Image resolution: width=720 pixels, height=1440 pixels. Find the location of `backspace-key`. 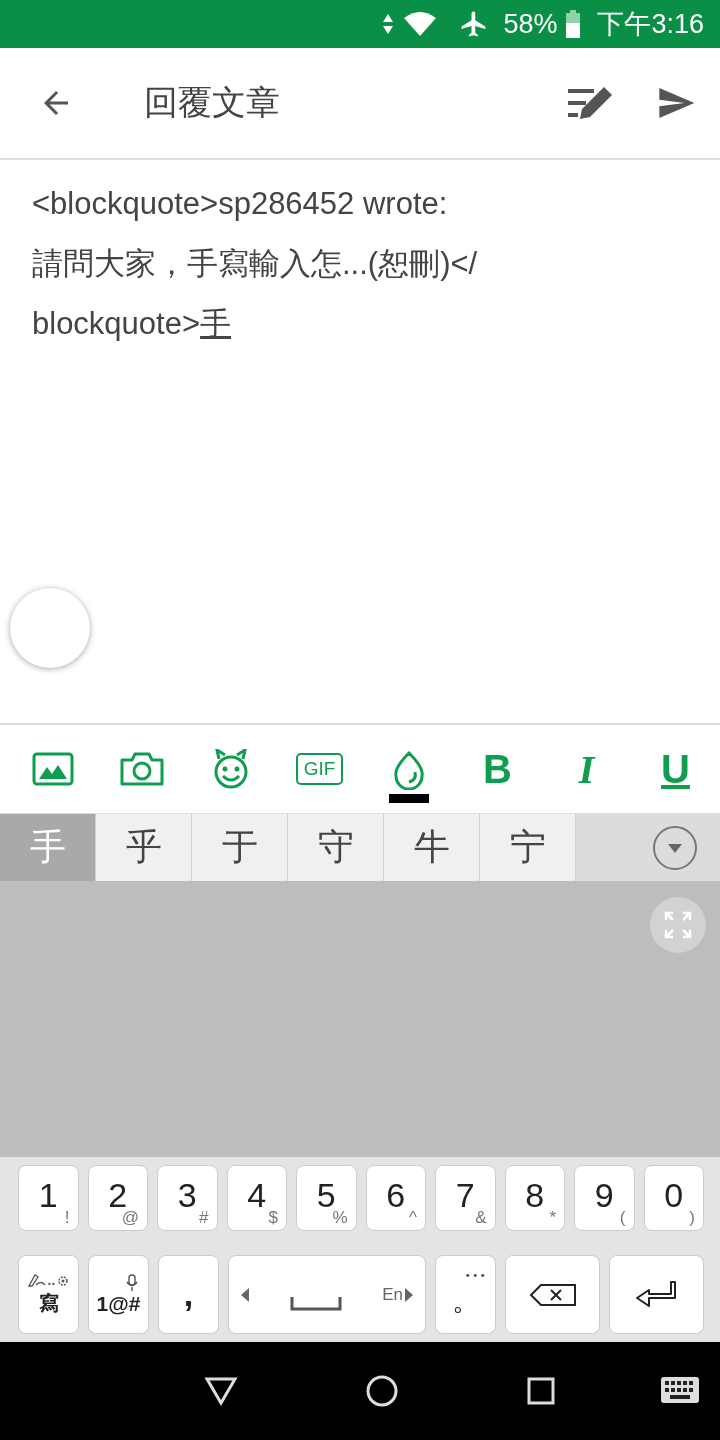

backspace-key is located at coordinates (552, 1294).